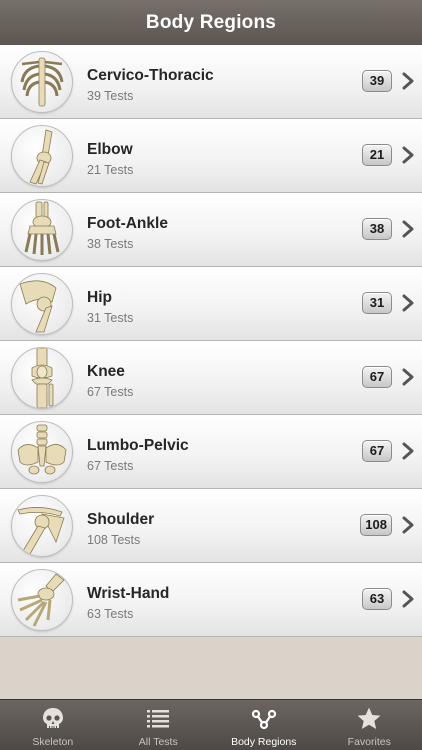 This screenshot has height=750, width=422. I want to click on region-name: Elbow, so click(110, 149).